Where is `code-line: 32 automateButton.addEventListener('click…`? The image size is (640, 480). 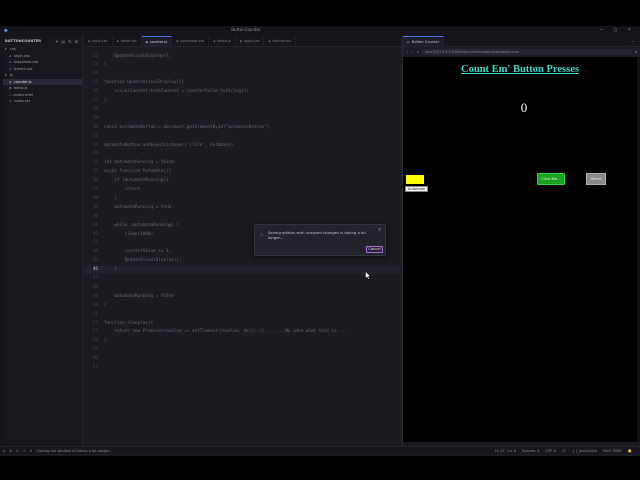 code-line: 32 automateButton.addEventListener('click… is located at coordinates (243, 145).